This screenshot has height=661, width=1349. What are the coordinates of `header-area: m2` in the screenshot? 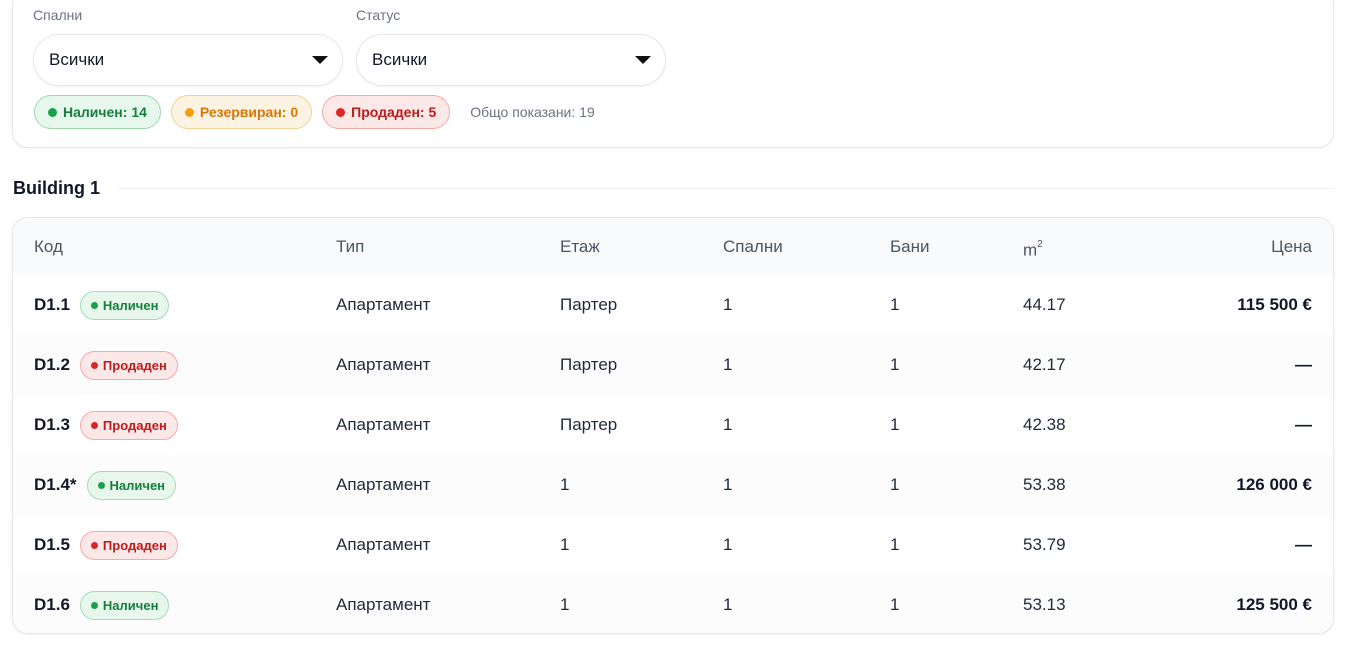 It's located at (1033, 246).